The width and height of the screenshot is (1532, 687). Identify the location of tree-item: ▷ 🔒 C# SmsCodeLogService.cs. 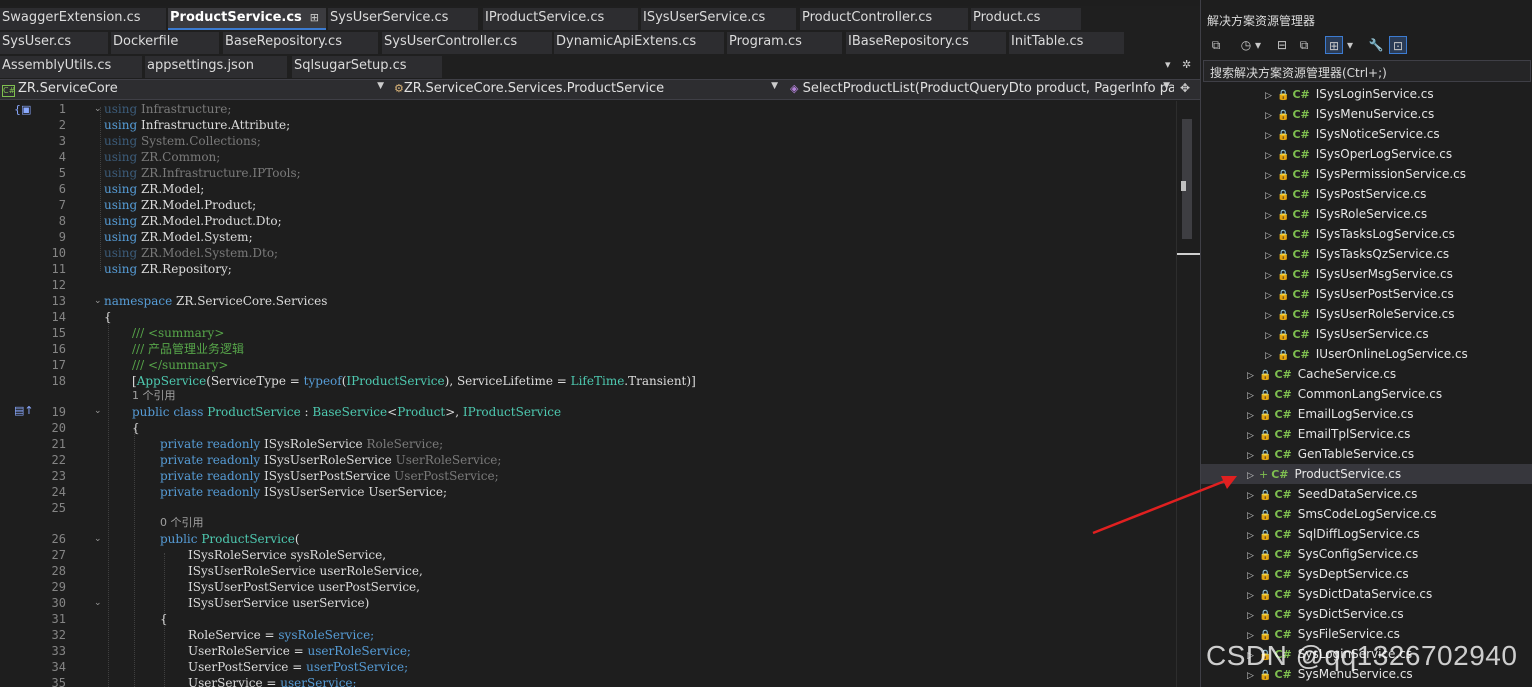
(1366, 514).